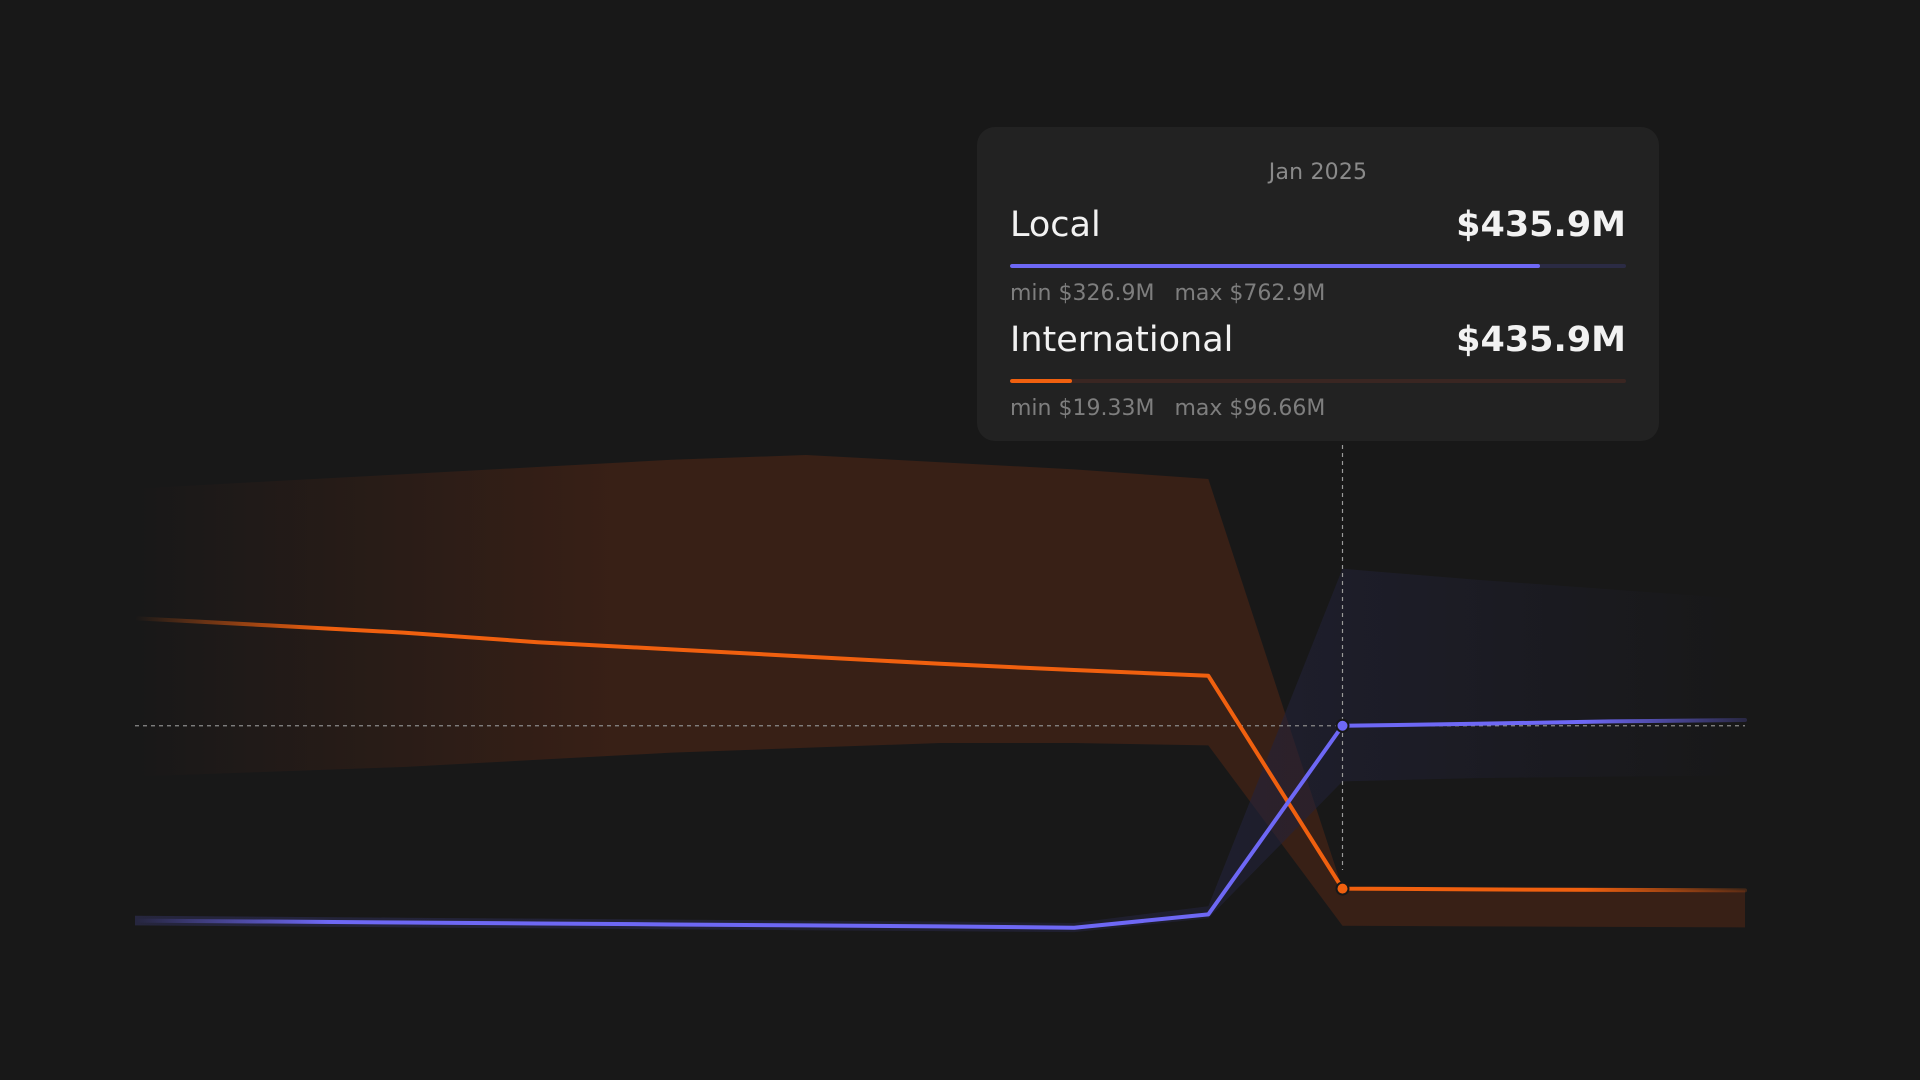  What do you see at coordinates (1318, 225) in the screenshot?
I see `tooltip-row-local: Local $435.9M` at bounding box center [1318, 225].